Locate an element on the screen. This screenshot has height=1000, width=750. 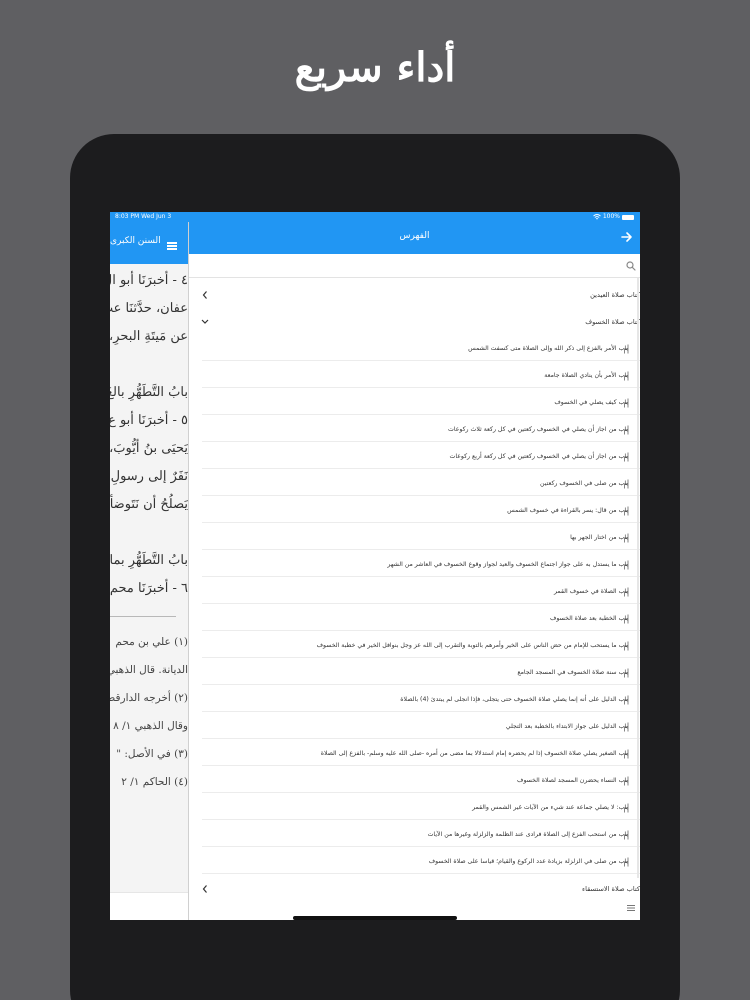
index-row-label: باب كيف يصلي في الخسوف is located at coordinates (591, 402).